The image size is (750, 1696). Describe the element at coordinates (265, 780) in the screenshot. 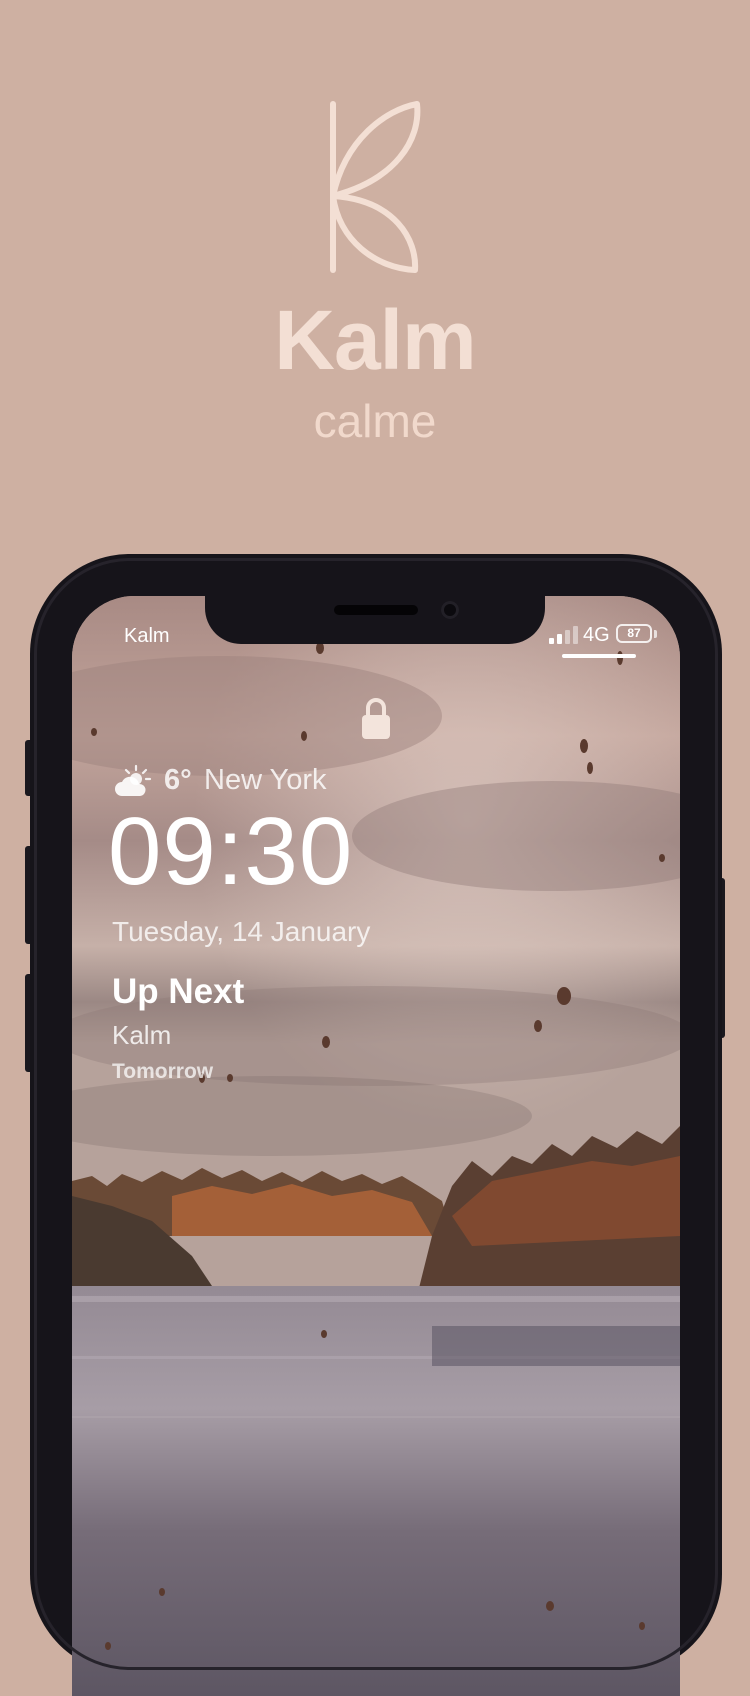

I see `weather-city: New York` at that location.